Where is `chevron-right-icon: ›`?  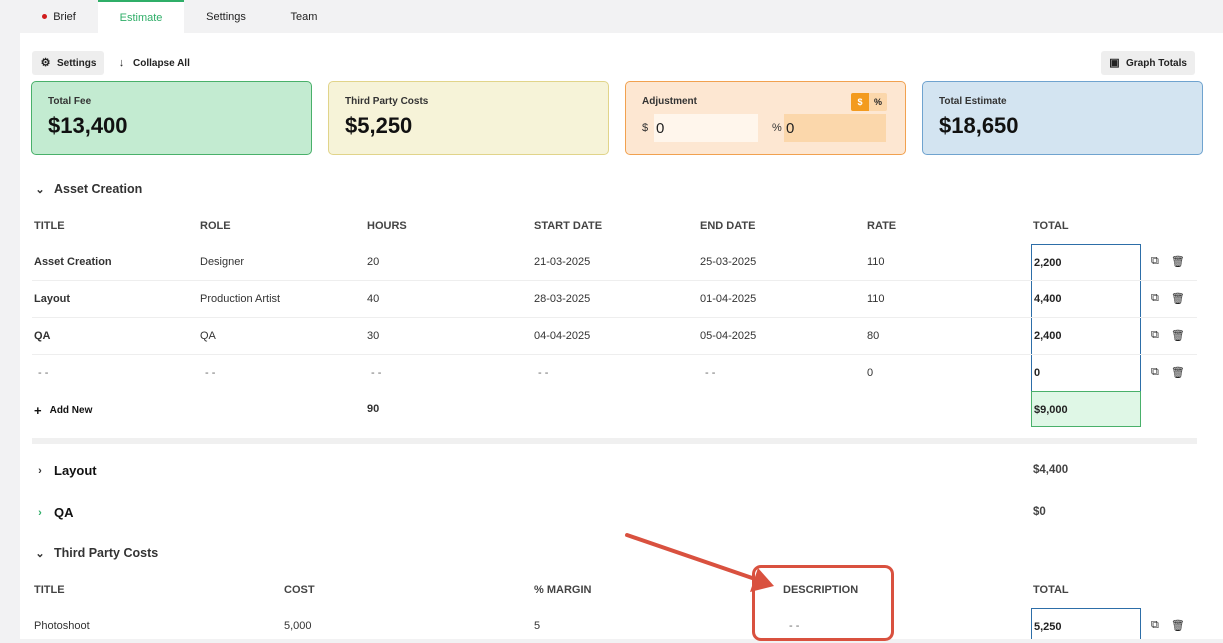
chevron-right-icon: › is located at coordinates (40, 512).